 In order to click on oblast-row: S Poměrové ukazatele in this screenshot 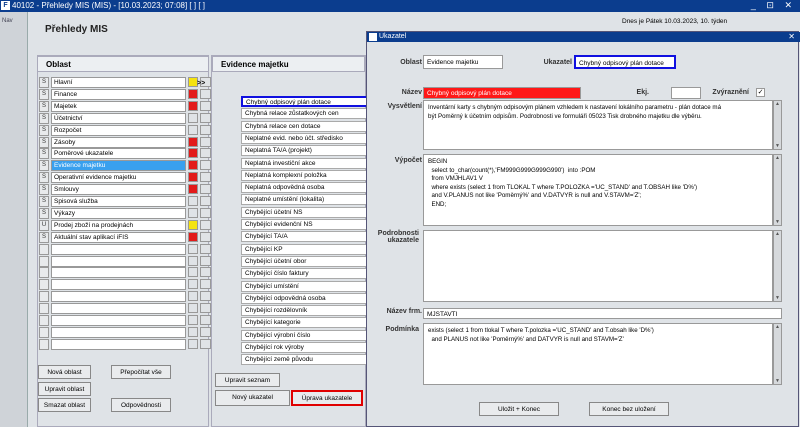, I will do `click(125, 154)`.